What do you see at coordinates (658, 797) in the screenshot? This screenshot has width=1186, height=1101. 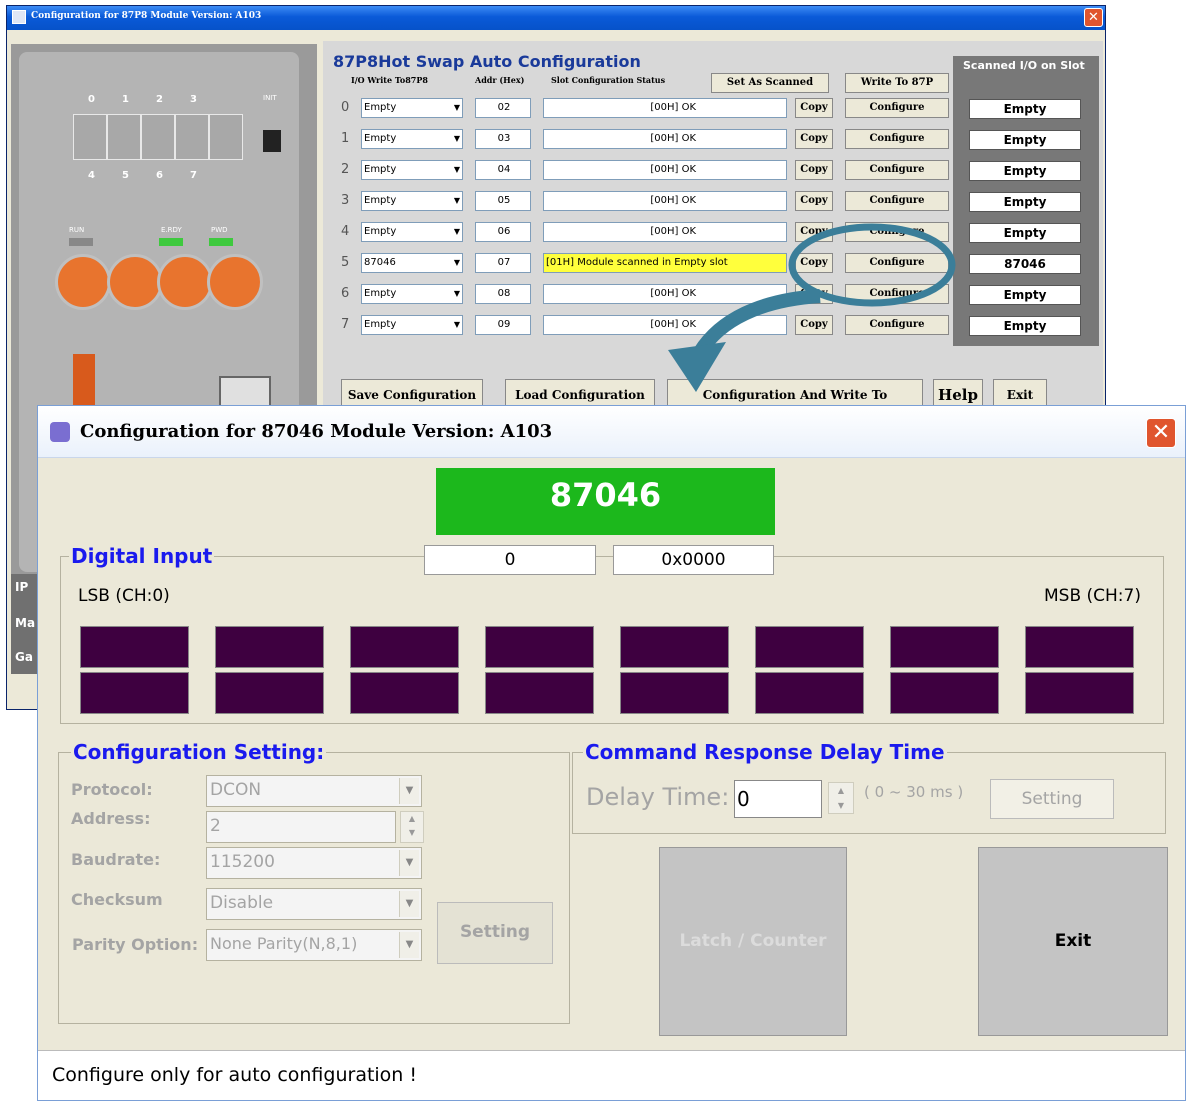 I see `delay-time-label: Delay Time:` at bounding box center [658, 797].